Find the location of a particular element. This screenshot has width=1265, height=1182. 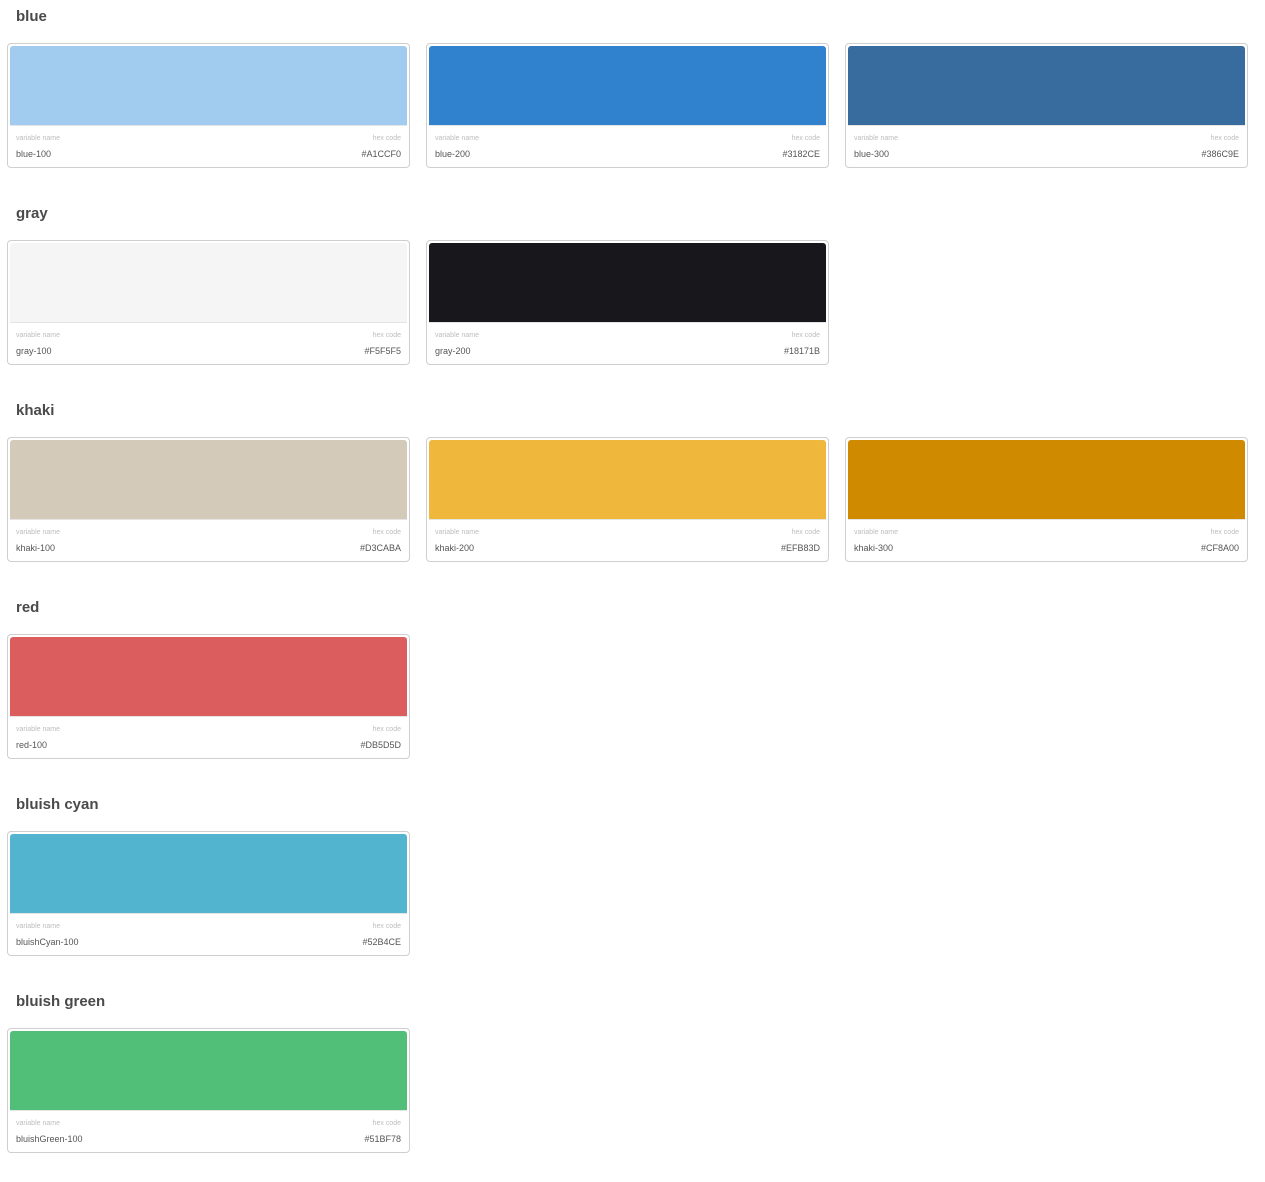

group-title: gray is located at coordinates (32, 213).